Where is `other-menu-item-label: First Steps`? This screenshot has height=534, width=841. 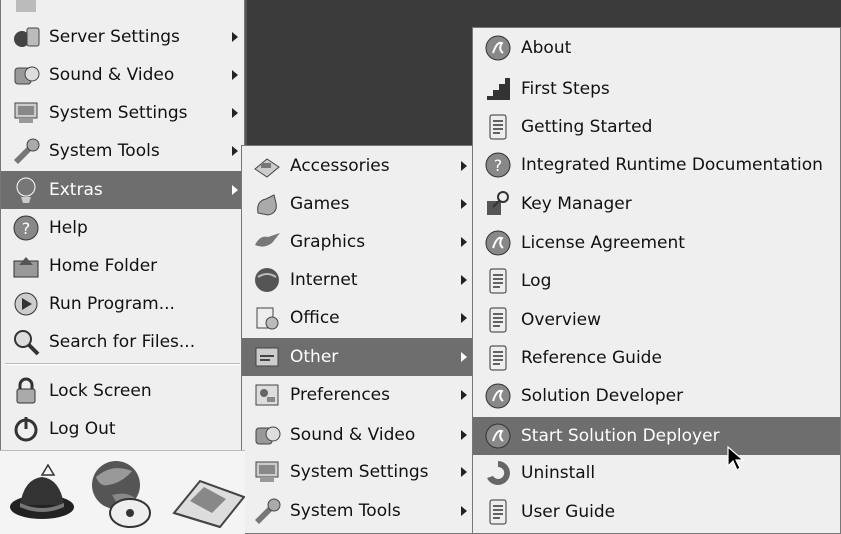
other-menu-item-label: First Steps is located at coordinates (565, 89).